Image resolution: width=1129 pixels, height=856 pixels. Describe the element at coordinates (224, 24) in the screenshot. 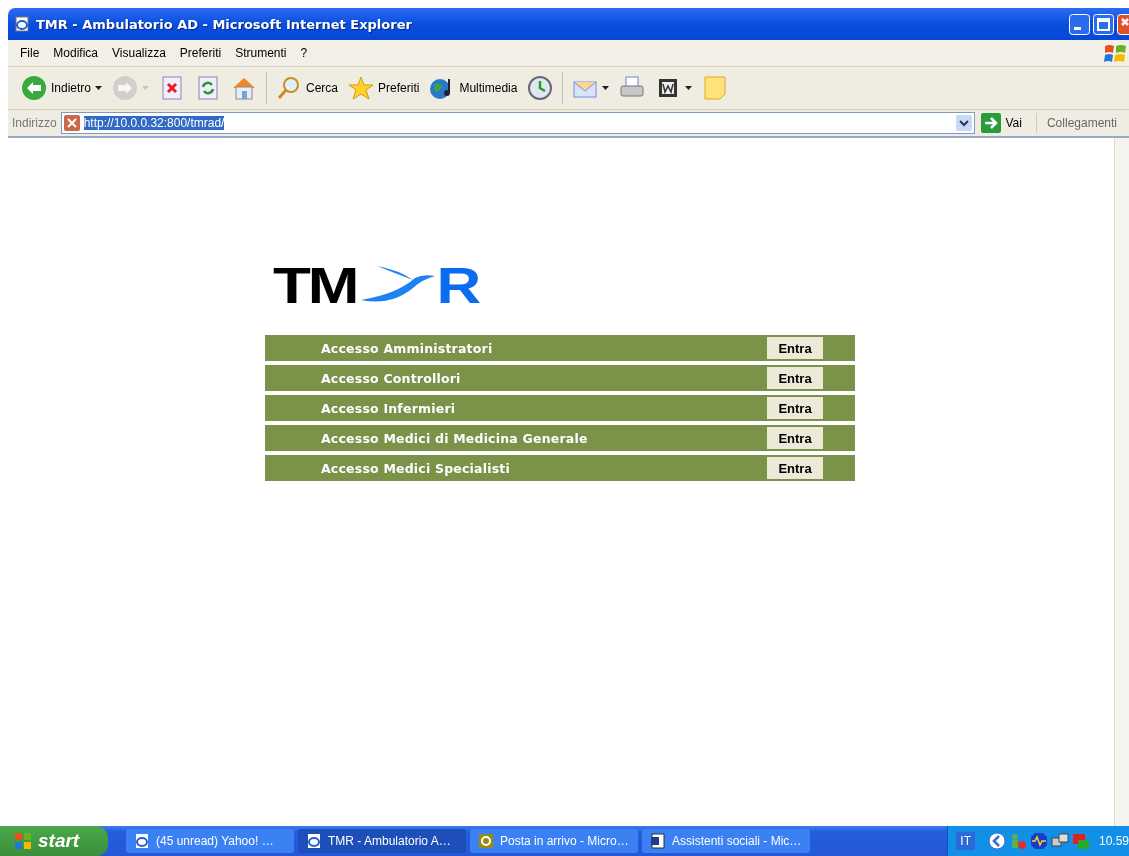

I see `window-title: TMR - Ambulatorio AD - Microsoft Internet Explorer` at that location.